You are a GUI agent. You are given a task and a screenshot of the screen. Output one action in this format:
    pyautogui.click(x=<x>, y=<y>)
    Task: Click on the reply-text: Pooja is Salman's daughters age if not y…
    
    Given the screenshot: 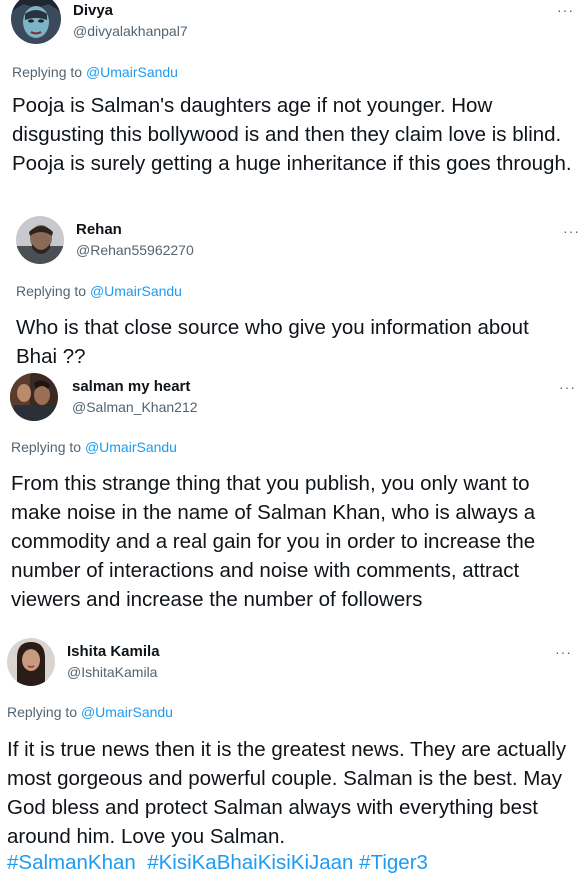 What is the action you would take?
    pyautogui.click(x=292, y=134)
    